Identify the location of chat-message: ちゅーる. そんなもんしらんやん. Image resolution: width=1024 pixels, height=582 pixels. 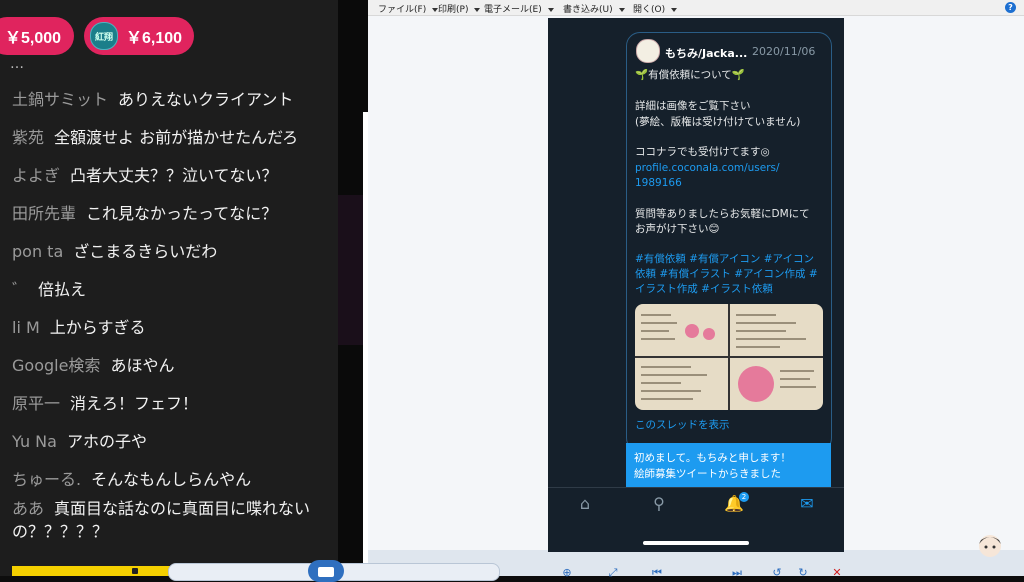
(131, 478).